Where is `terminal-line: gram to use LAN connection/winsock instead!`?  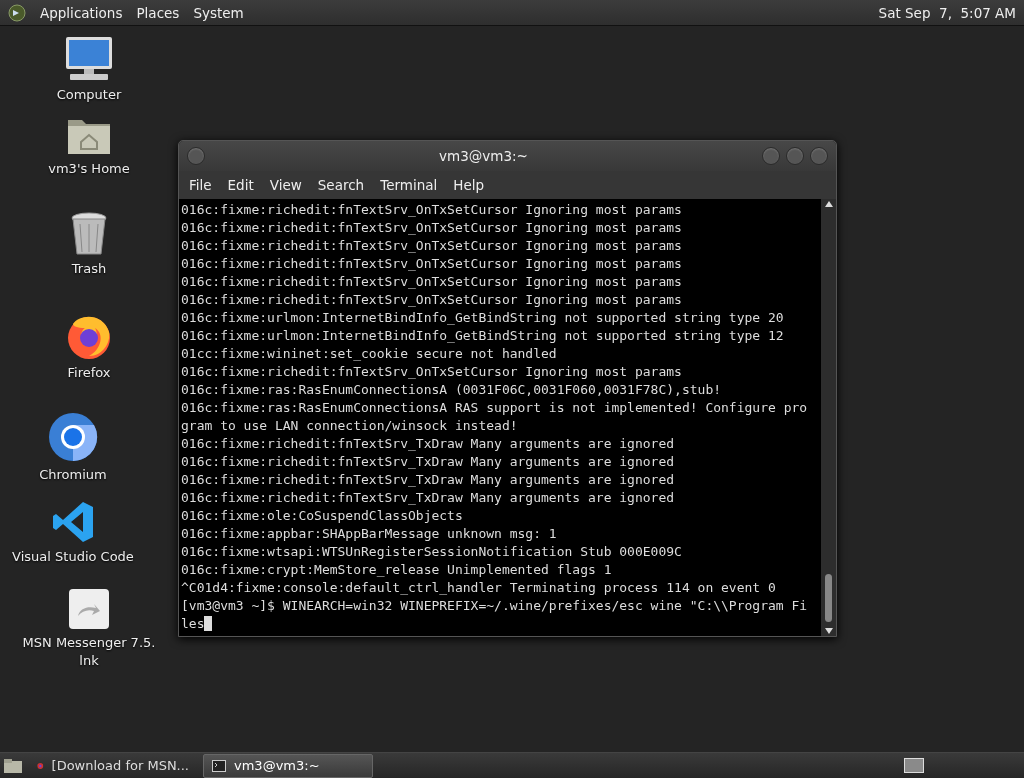
terminal-line: gram to use LAN connection/winsock instead! is located at coordinates (350, 426).